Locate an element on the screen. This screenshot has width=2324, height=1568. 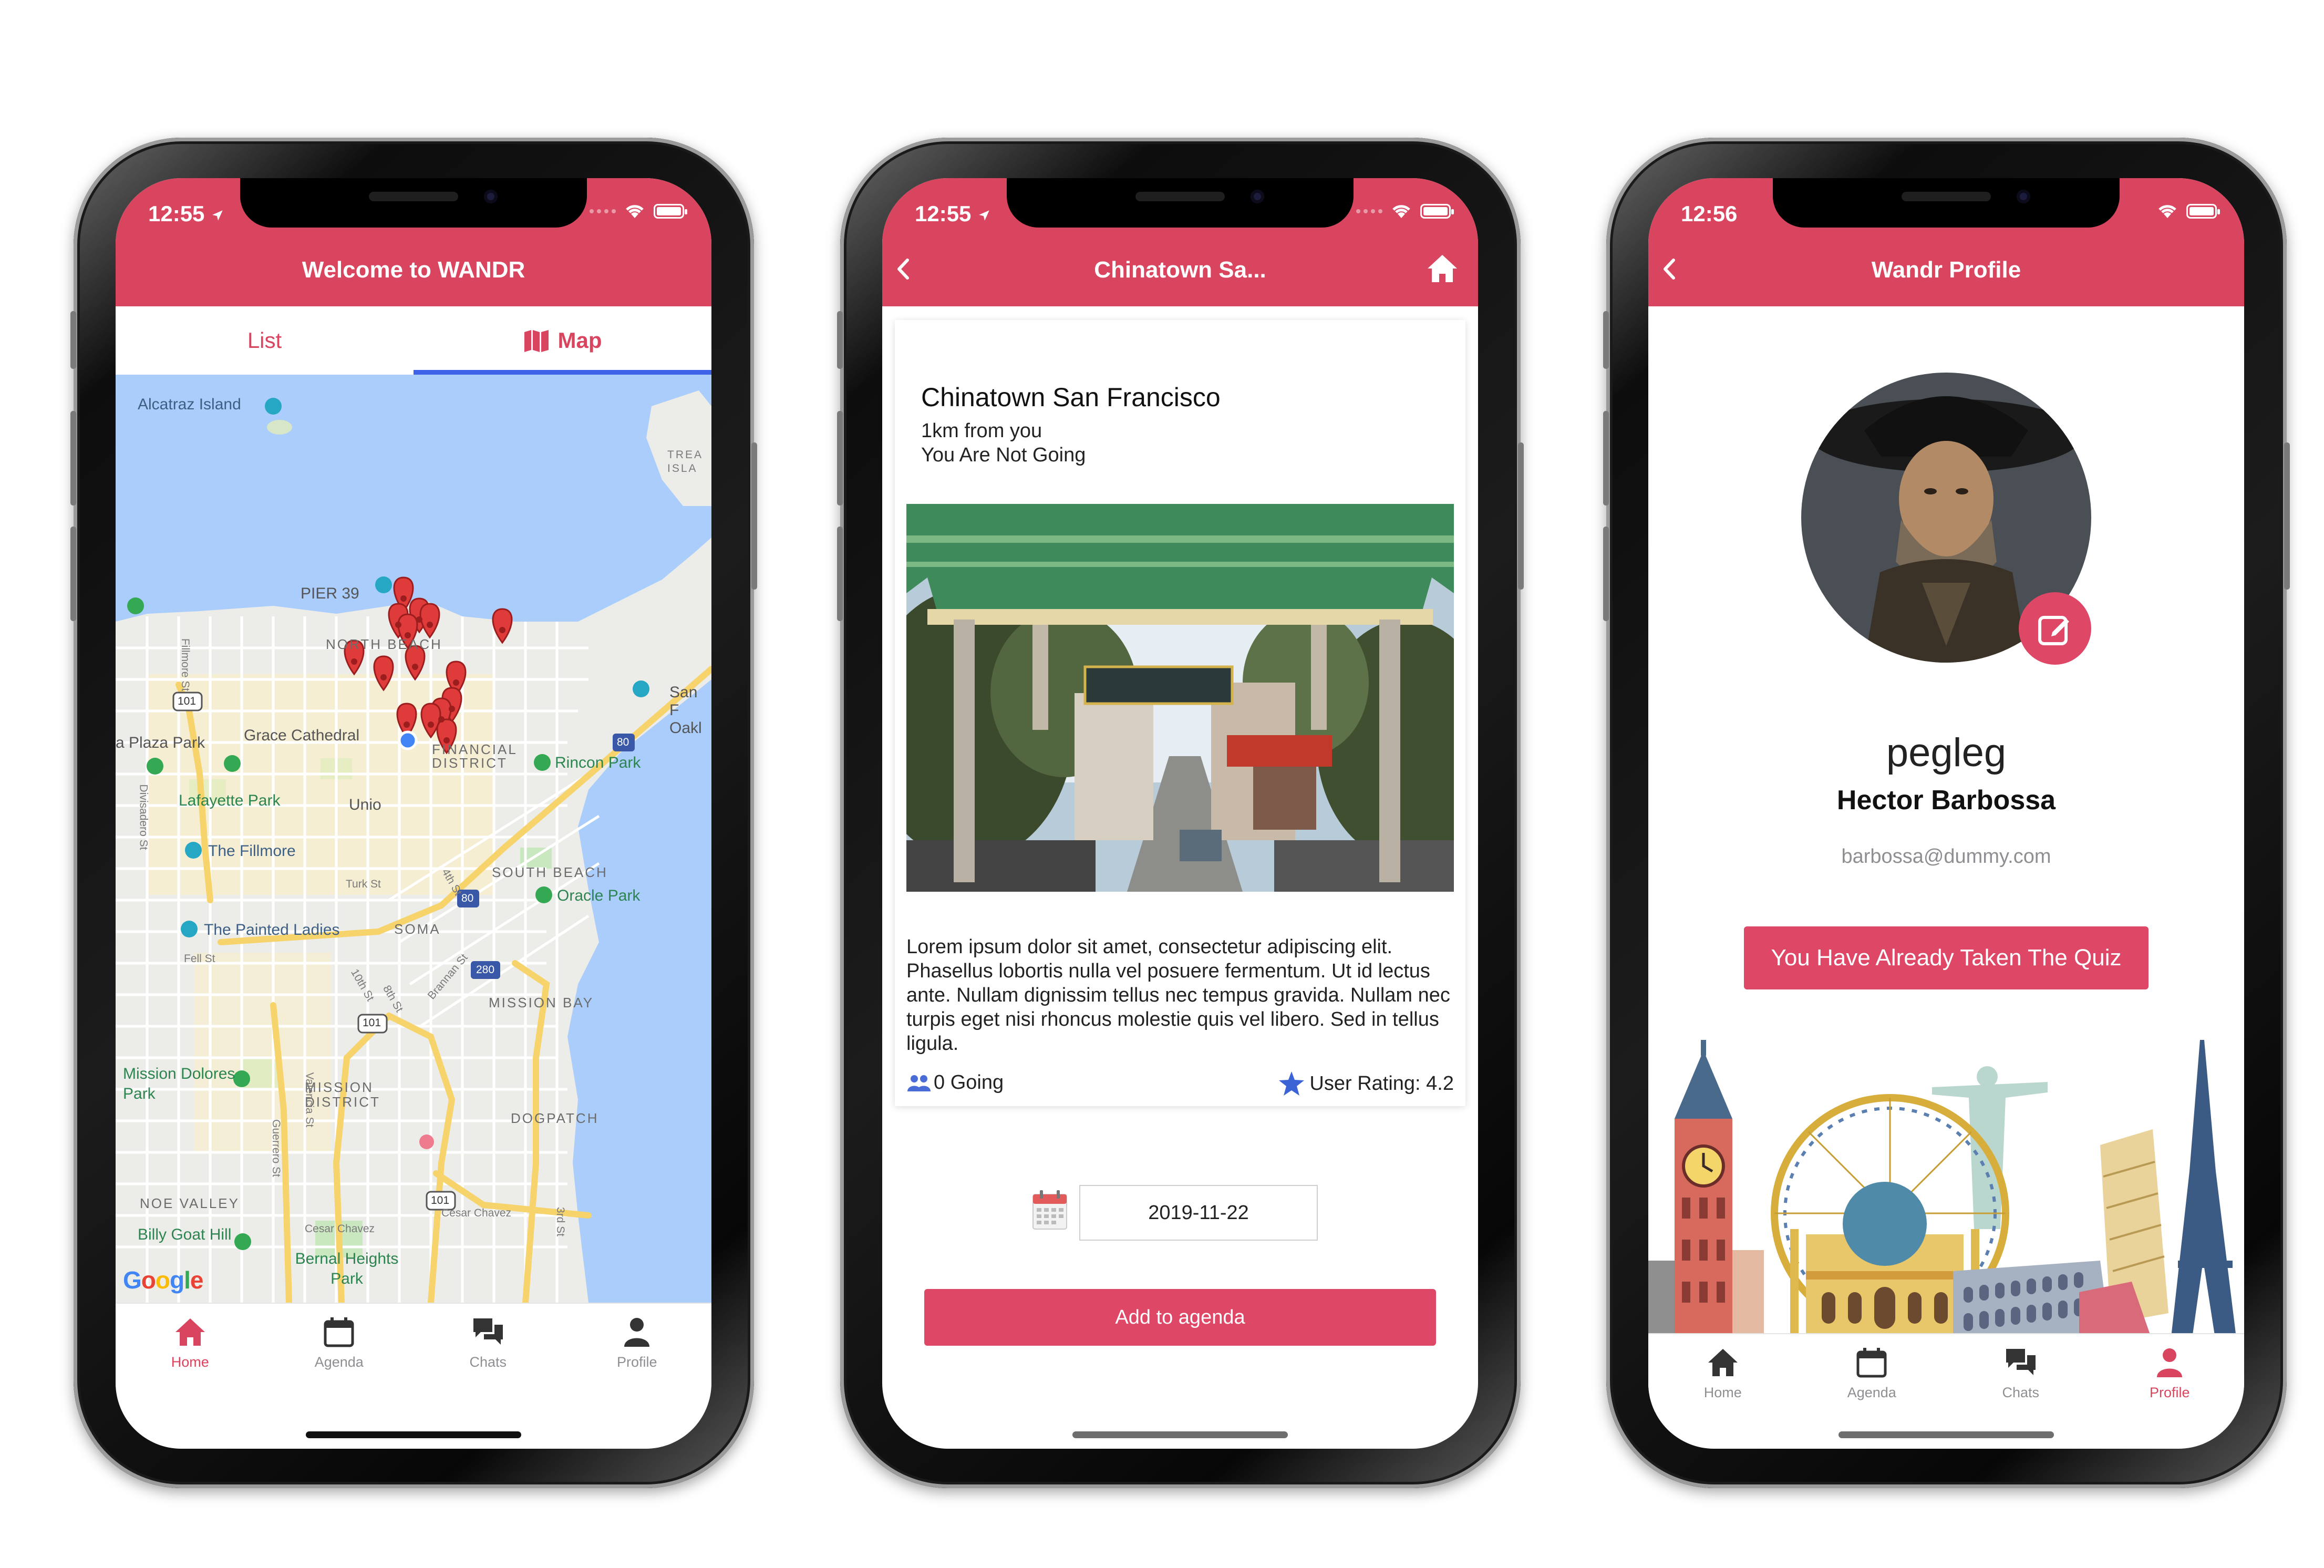
edit-photo-button is located at coordinates (2055, 629).